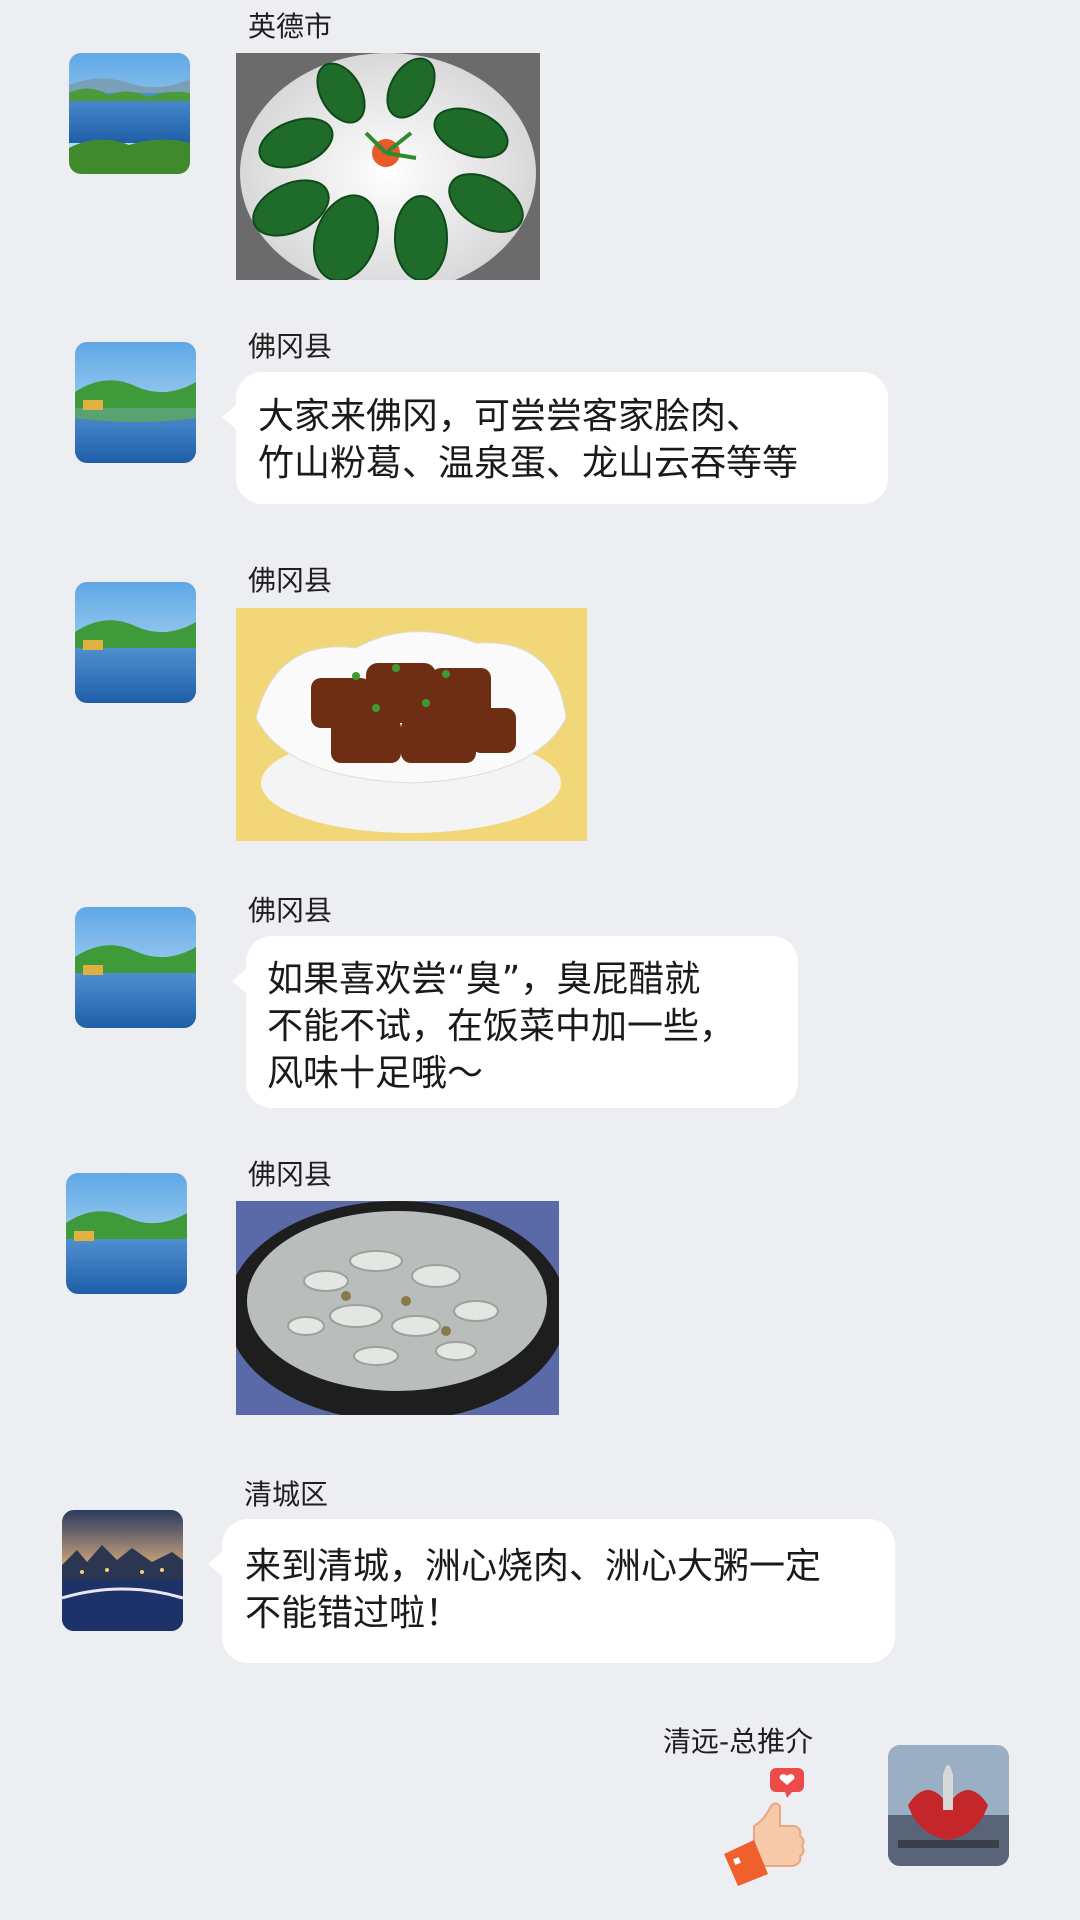 This screenshot has height=1920, width=1080. What do you see at coordinates (411, 724) in the screenshot?
I see `braised-pork-photo` at bounding box center [411, 724].